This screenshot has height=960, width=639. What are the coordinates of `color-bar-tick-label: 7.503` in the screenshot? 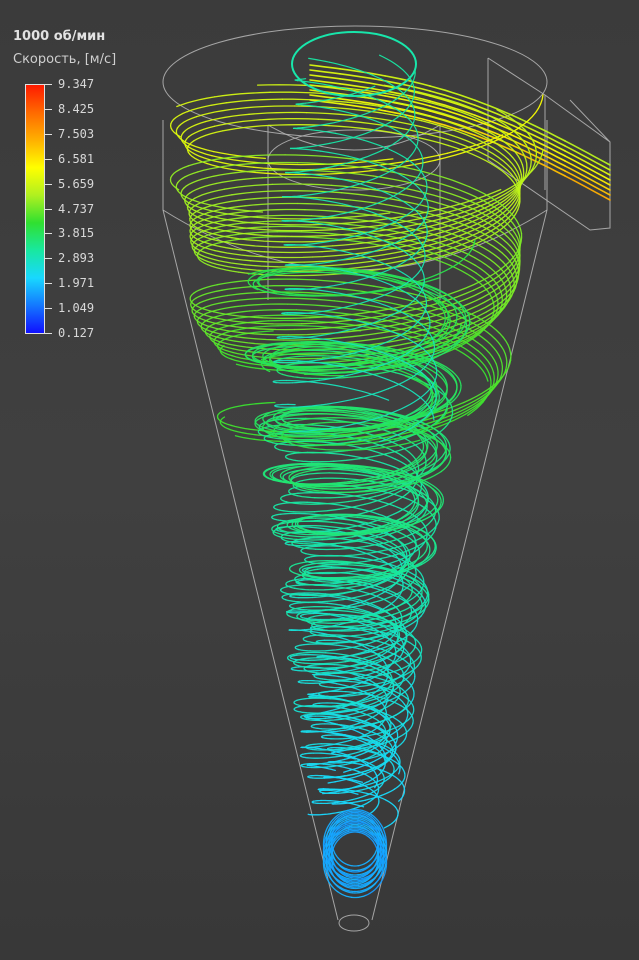 It's located at (76, 133).